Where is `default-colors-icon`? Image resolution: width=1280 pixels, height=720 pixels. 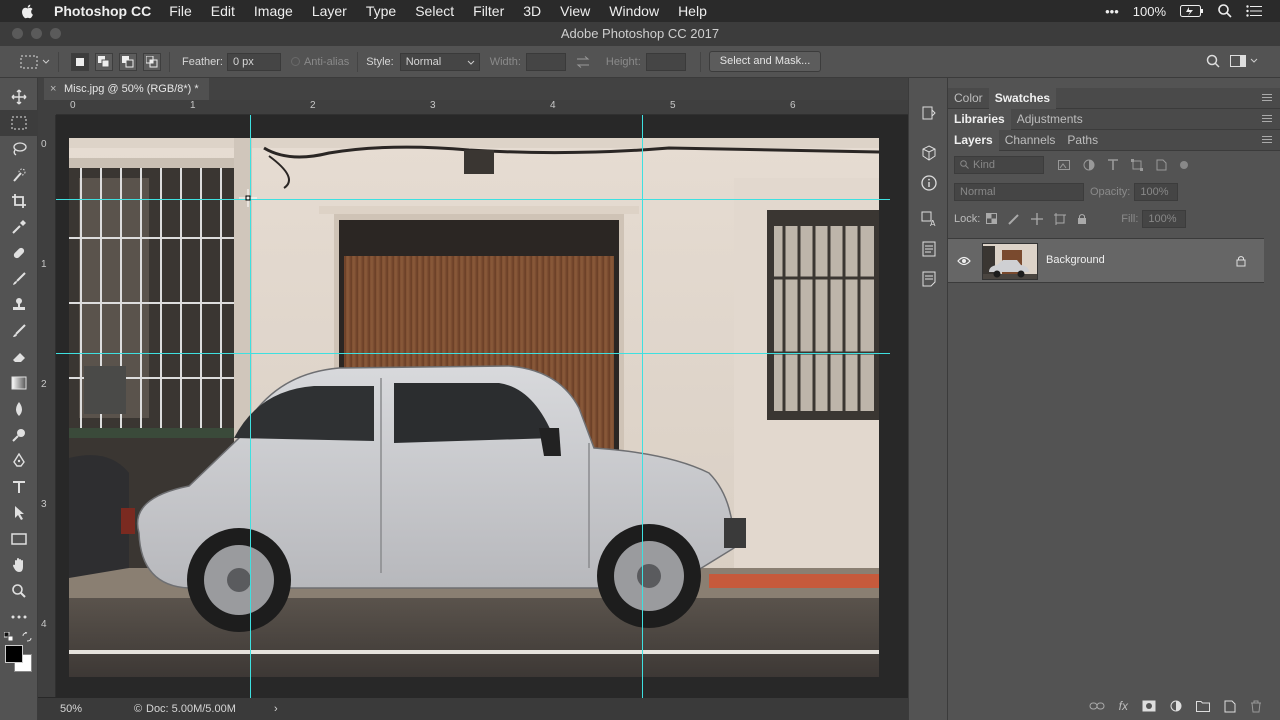 default-colors-icon is located at coordinates (9, 637).